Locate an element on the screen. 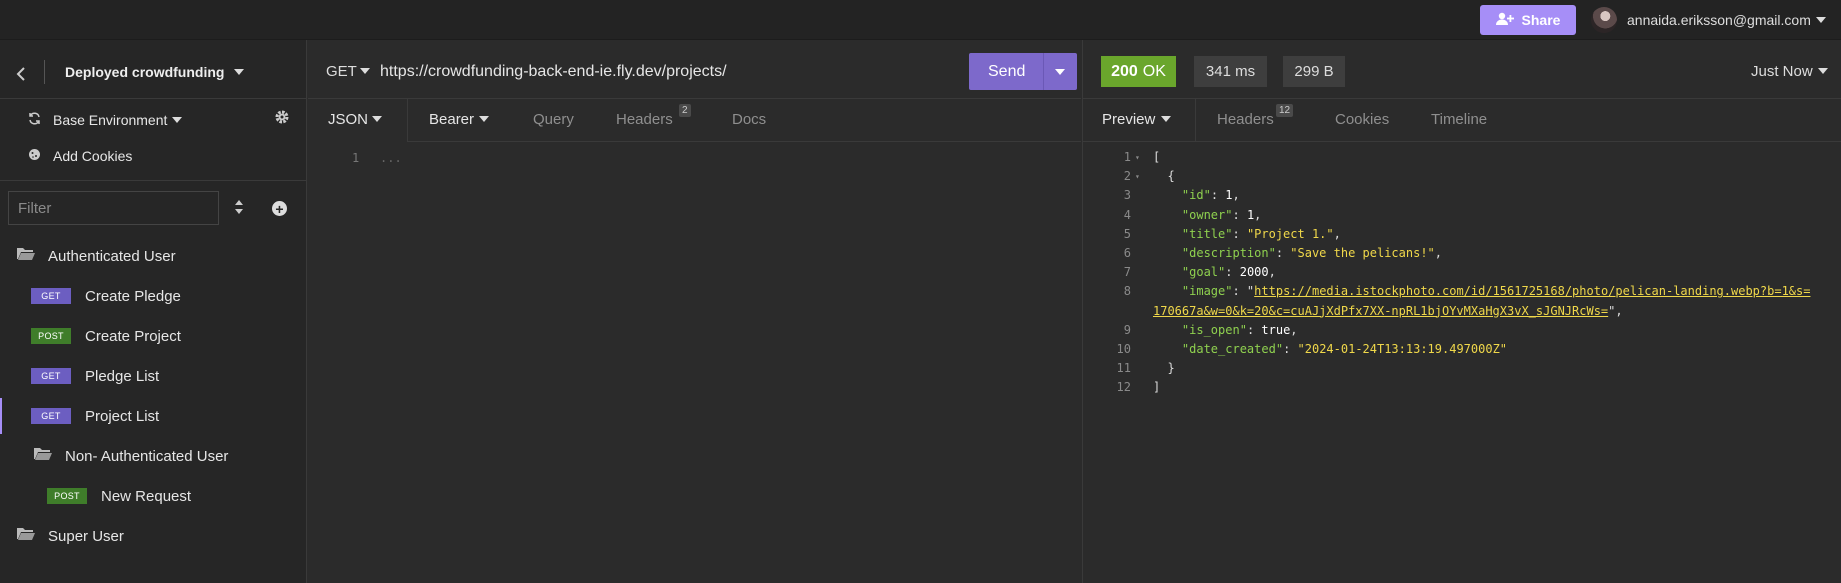 The height and width of the screenshot is (583, 1841). code-line: 6 "description": "Save the pelicans!", is located at coordinates (1283, 252).